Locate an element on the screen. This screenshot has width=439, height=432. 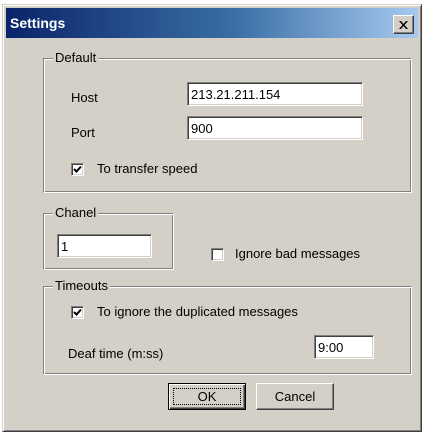
ignore-bad-messages-label: Ignore bad messages is located at coordinates (297, 254).